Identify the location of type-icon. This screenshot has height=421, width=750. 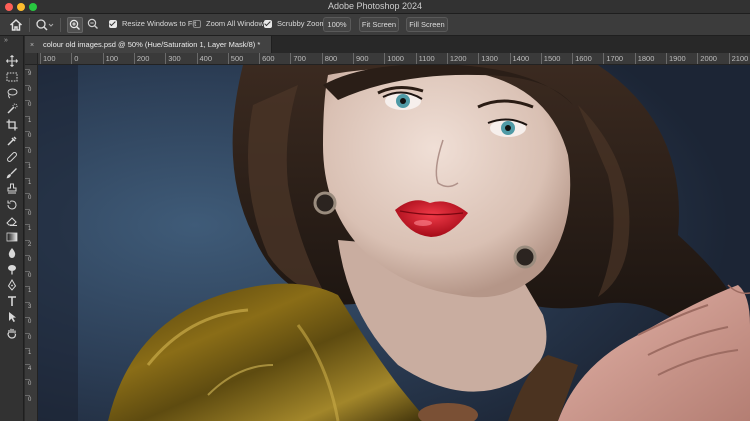
(12, 301).